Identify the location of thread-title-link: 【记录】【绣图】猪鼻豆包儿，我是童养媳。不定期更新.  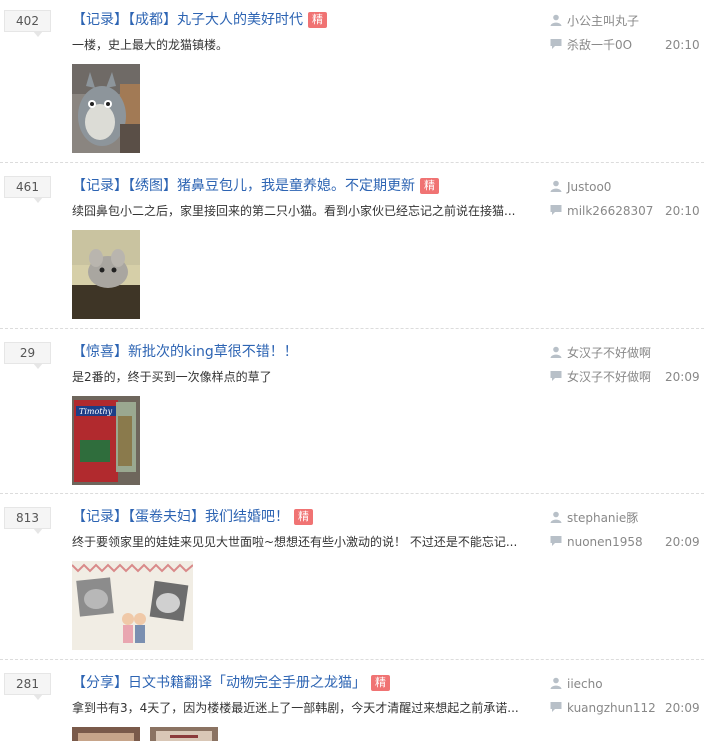
(243, 186).